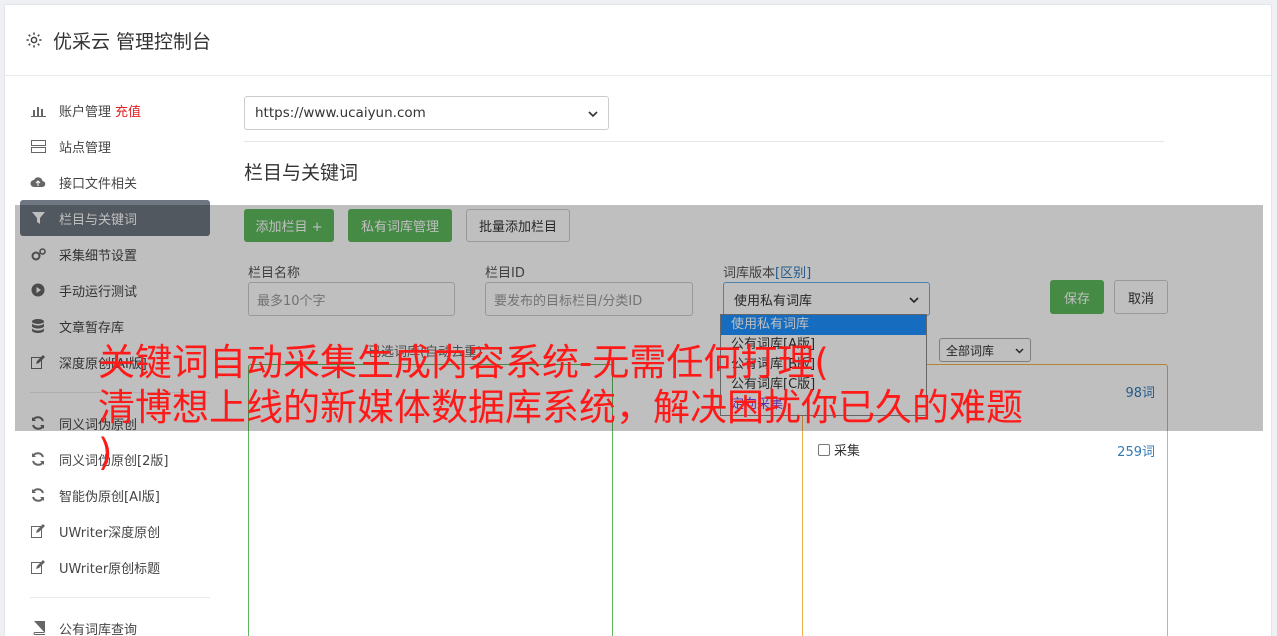 Image resolution: width=1277 pixels, height=636 pixels. What do you see at coordinates (704, 141) in the screenshot?
I see `divider` at bounding box center [704, 141].